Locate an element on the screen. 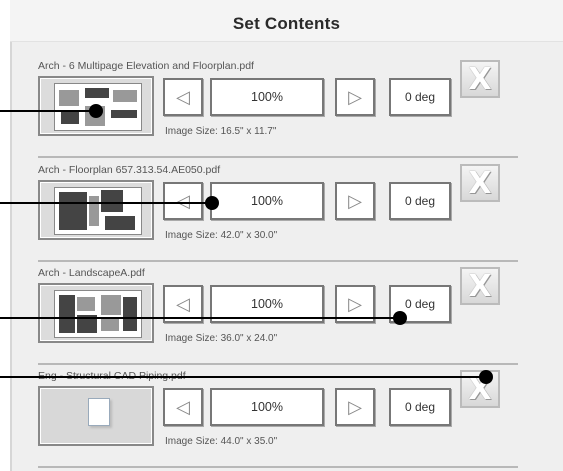 The width and height of the screenshot is (563, 471). callout-line-remove is located at coordinates (243, 377).